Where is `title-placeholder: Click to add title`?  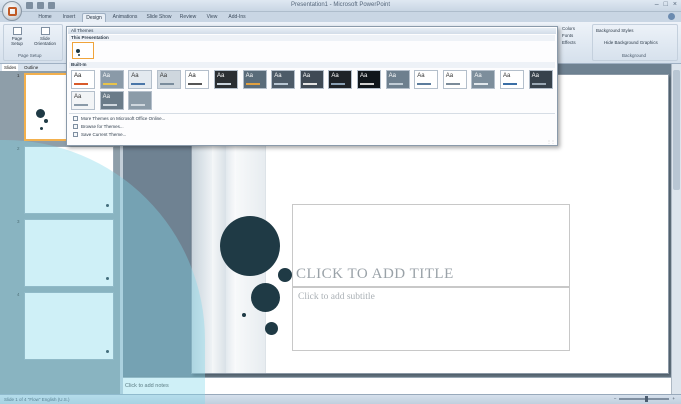 title-placeholder: Click to add title is located at coordinates (375, 274).